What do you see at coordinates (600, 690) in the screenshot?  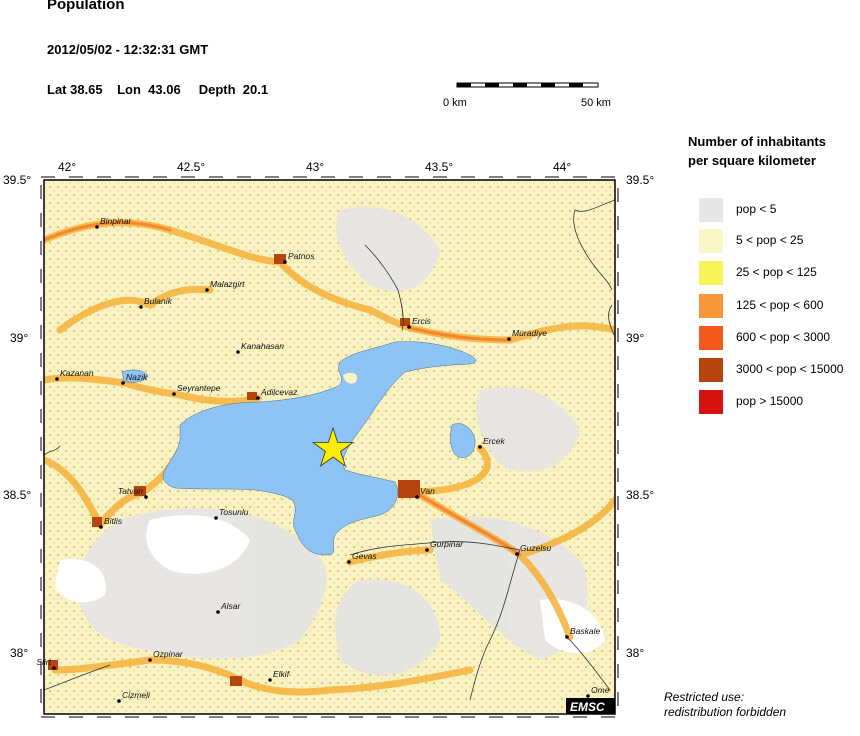 I see `place-label: Ome` at bounding box center [600, 690].